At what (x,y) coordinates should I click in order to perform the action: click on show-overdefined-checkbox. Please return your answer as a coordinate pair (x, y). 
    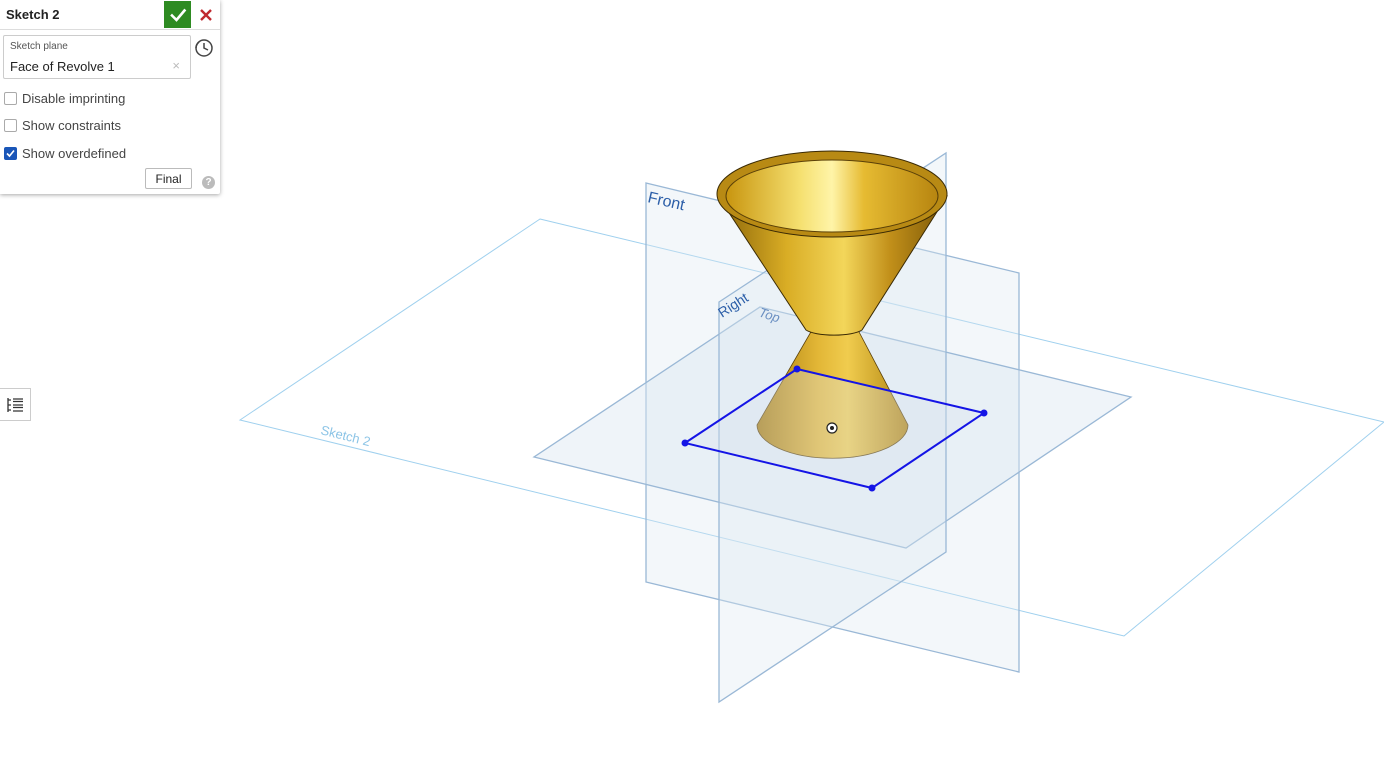
    Looking at the image, I should click on (10, 153).